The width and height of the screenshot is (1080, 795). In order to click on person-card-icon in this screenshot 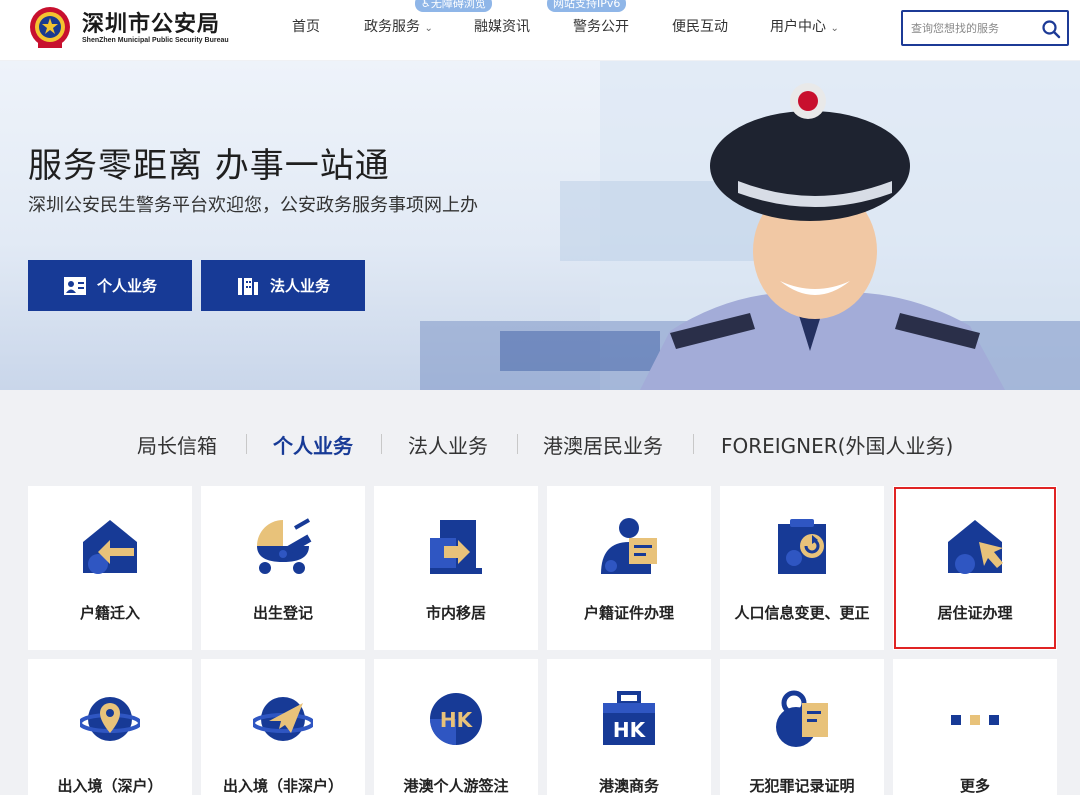, I will do `click(629, 546)`.